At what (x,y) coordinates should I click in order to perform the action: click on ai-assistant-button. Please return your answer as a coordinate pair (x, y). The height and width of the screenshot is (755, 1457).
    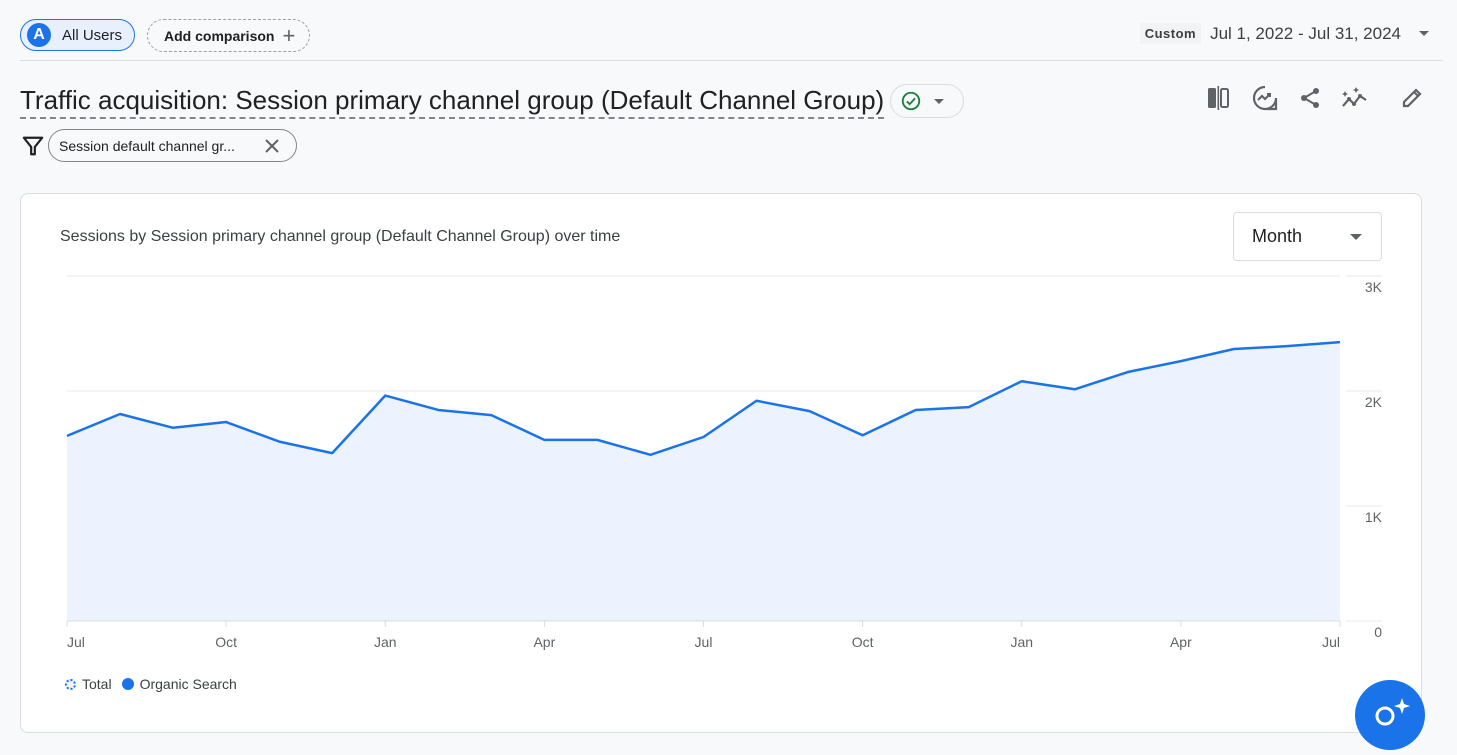
    Looking at the image, I should click on (1390, 715).